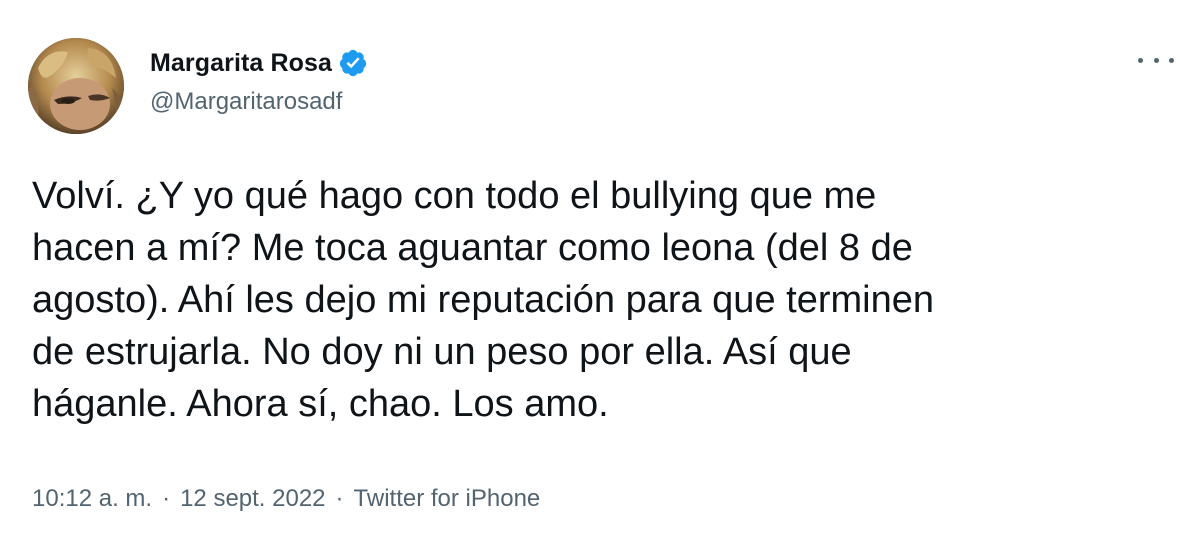 Image resolution: width=1200 pixels, height=536 pixels. I want to click on avatar, so click(76, 86).